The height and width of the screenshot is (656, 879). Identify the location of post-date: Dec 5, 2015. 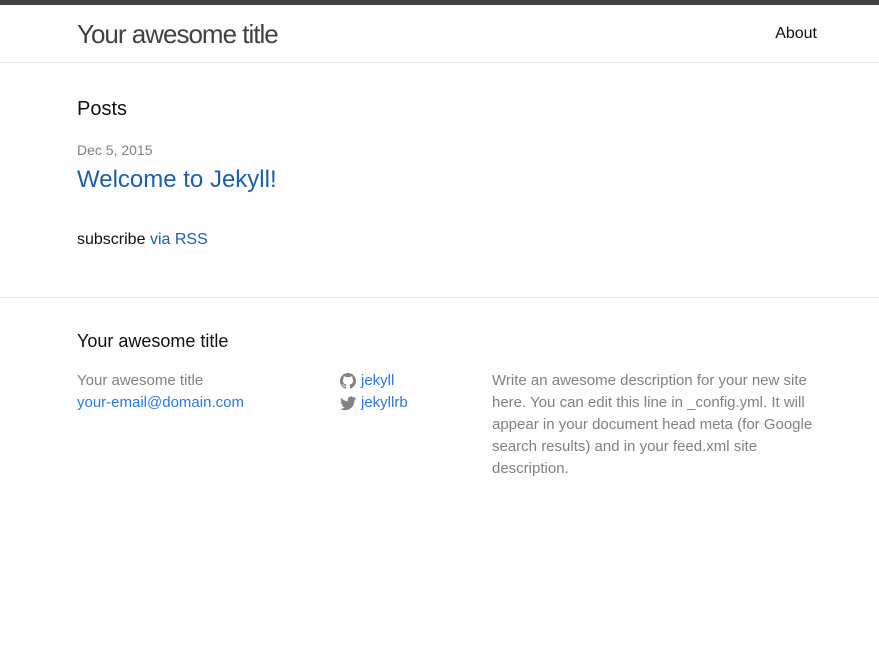
(115, 150).